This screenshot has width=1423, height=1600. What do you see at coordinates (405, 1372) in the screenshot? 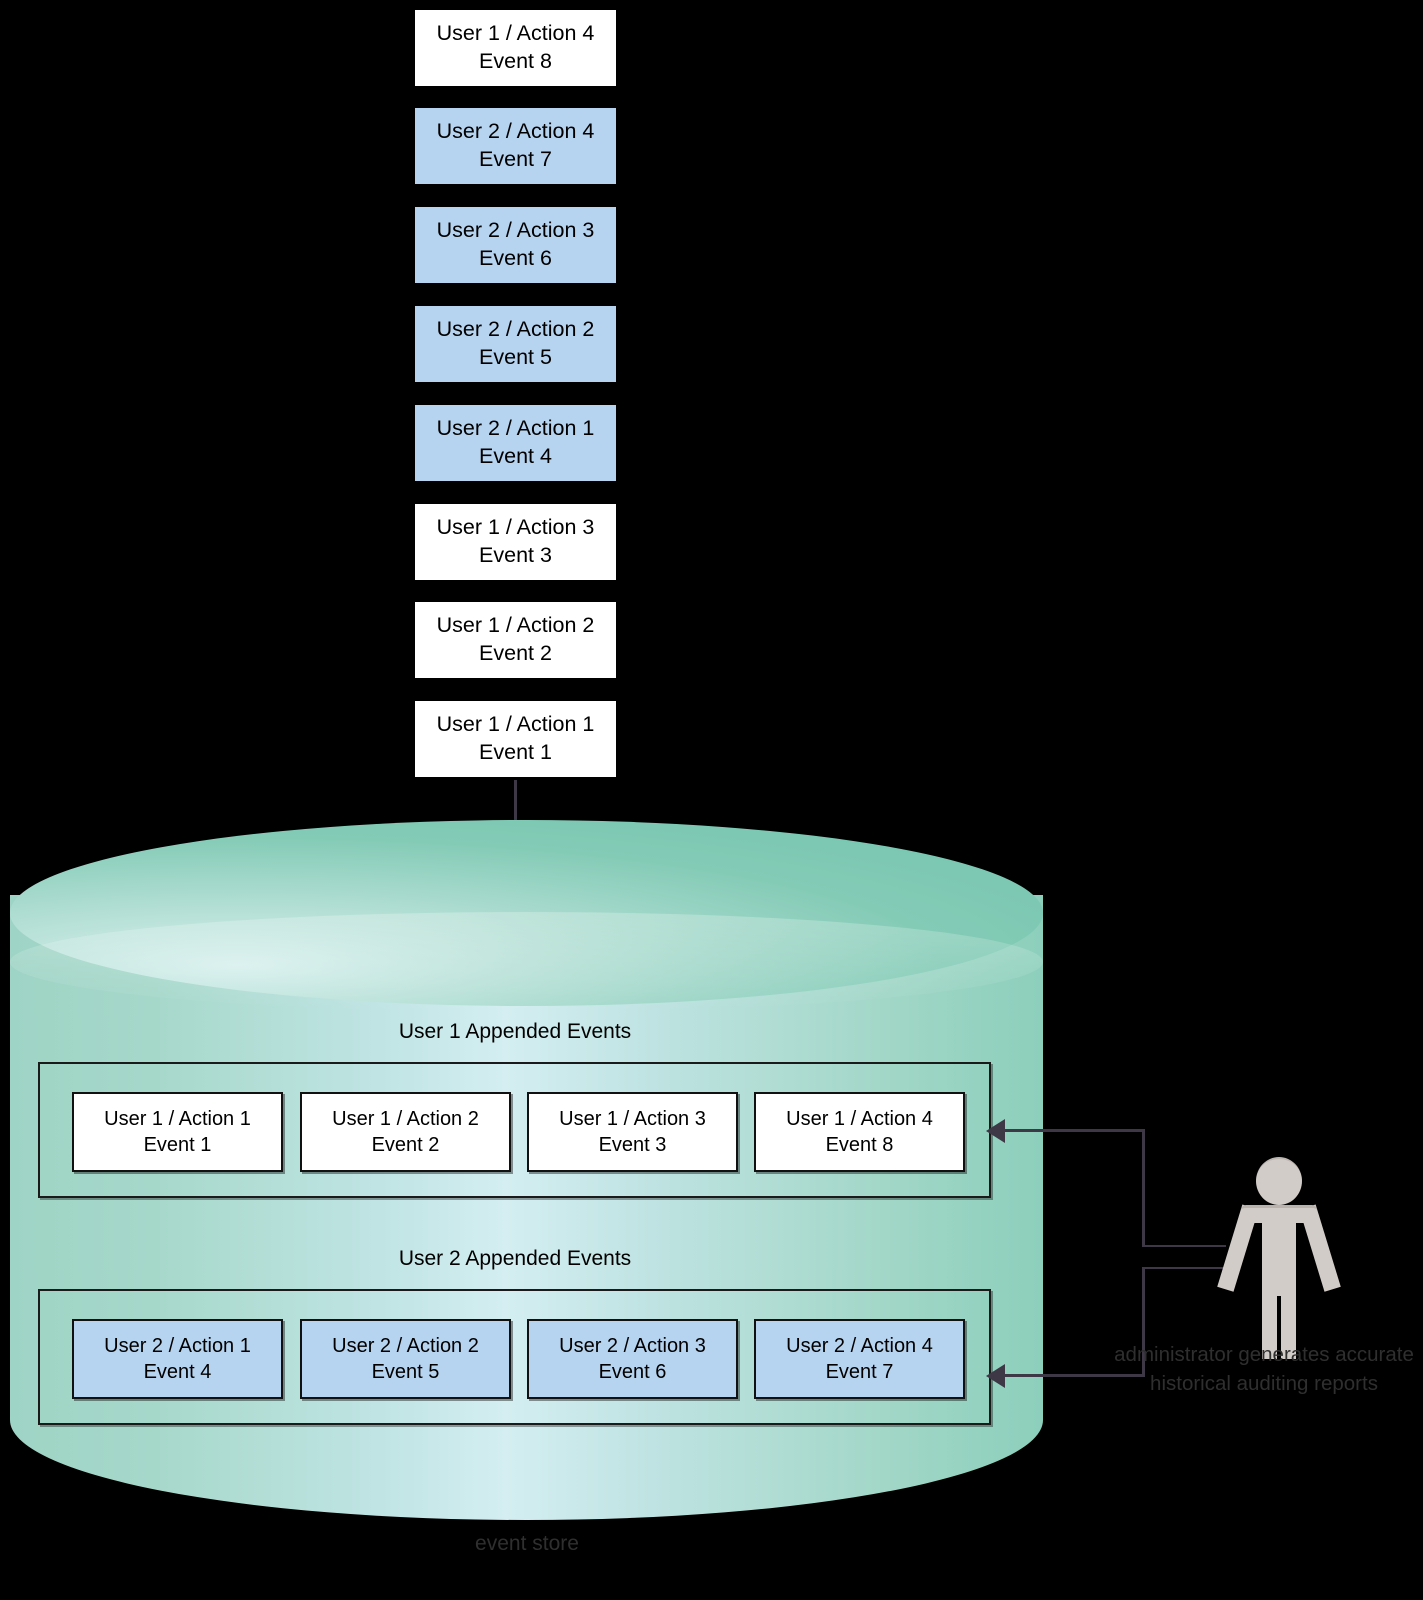
I see `event-card-id: Event 5` at bounding box center [405, 1372].